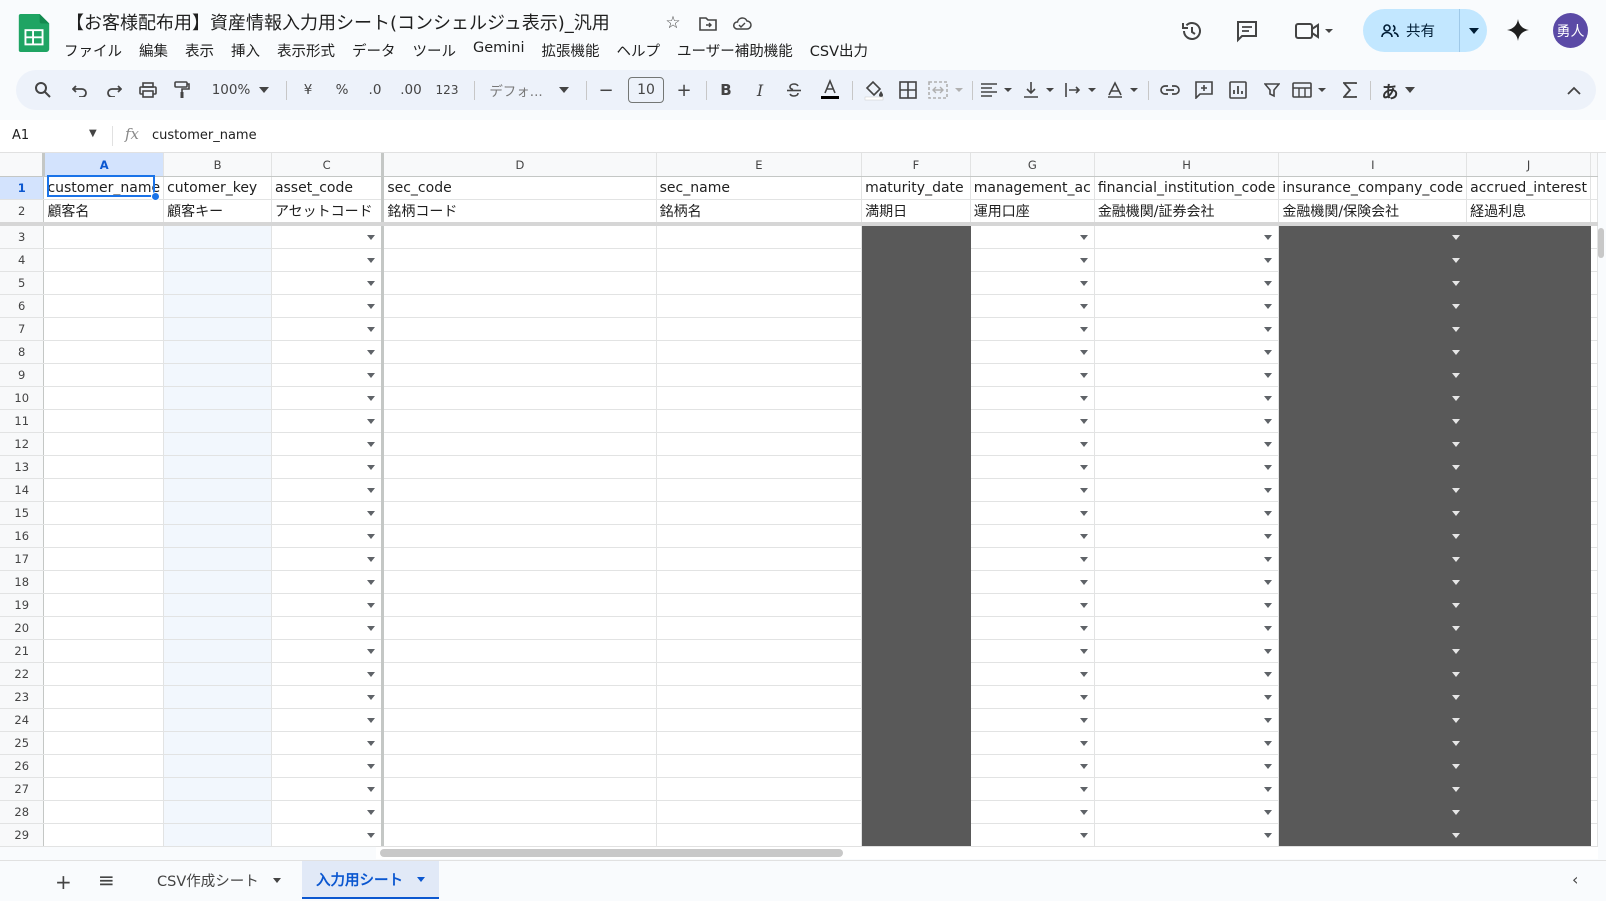 The height and width of the screenshot is (901, 1606). I want to click on cell-f1: maturity_date, so click(916, 188).